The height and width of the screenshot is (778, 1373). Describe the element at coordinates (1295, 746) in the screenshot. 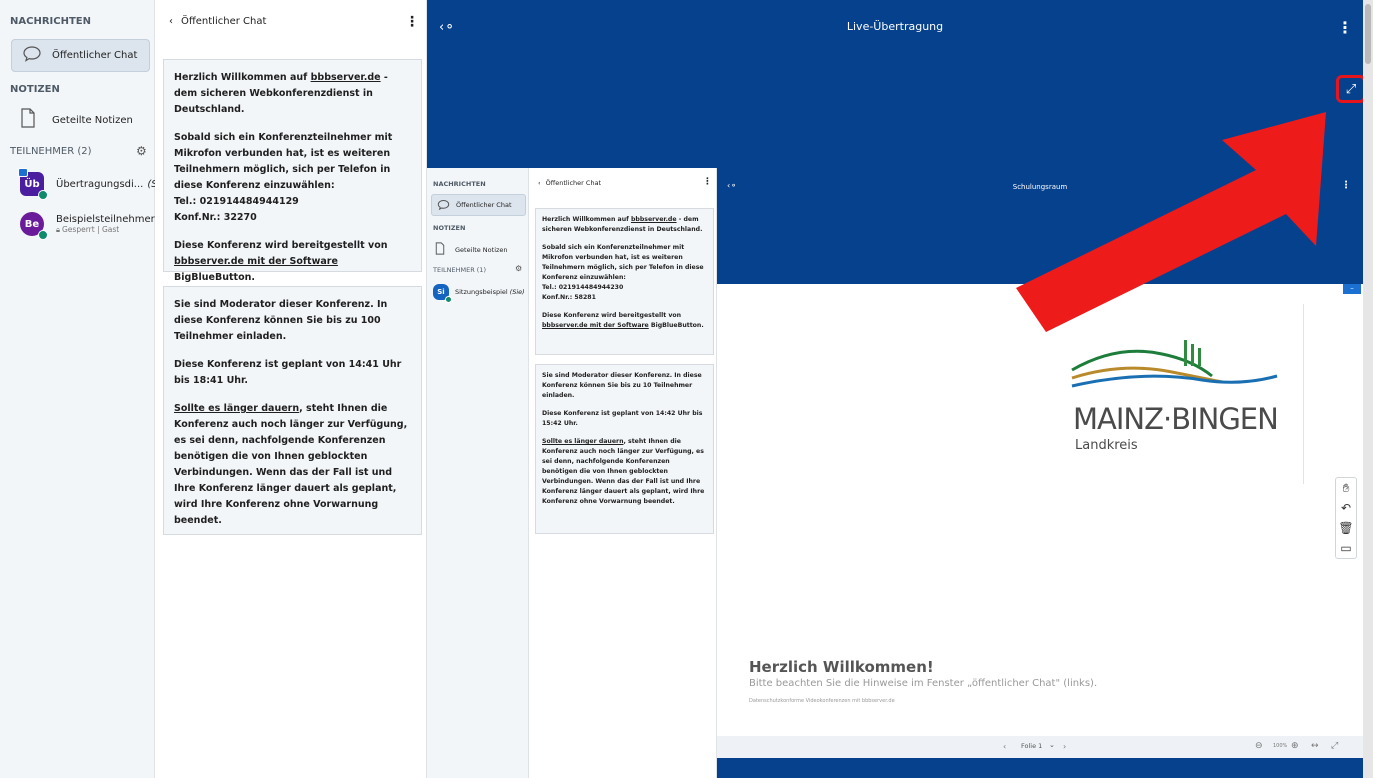

I see `zoom-in-icon: ⊕` at that location.